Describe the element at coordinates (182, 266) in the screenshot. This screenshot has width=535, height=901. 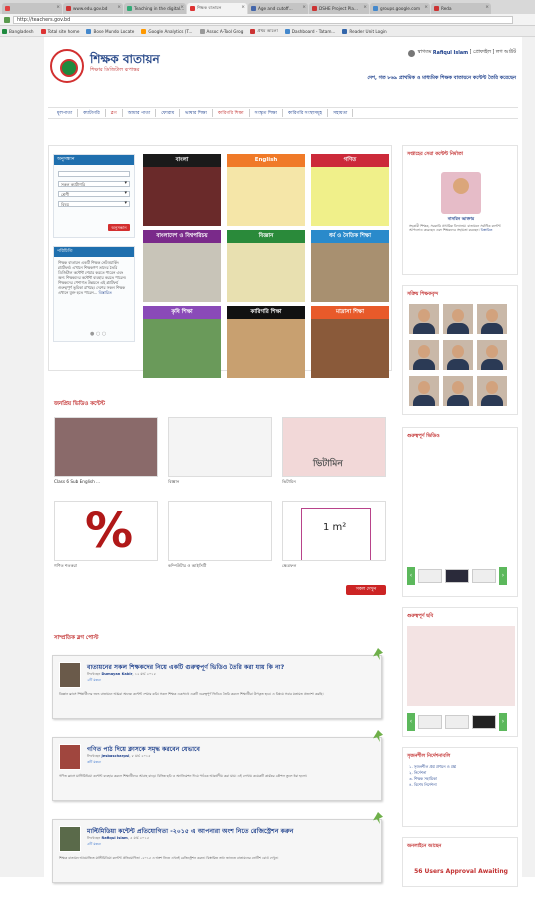
I see `subject-tile: বাংলাদেশ ও বিশ্বপরিচয়` at that location.